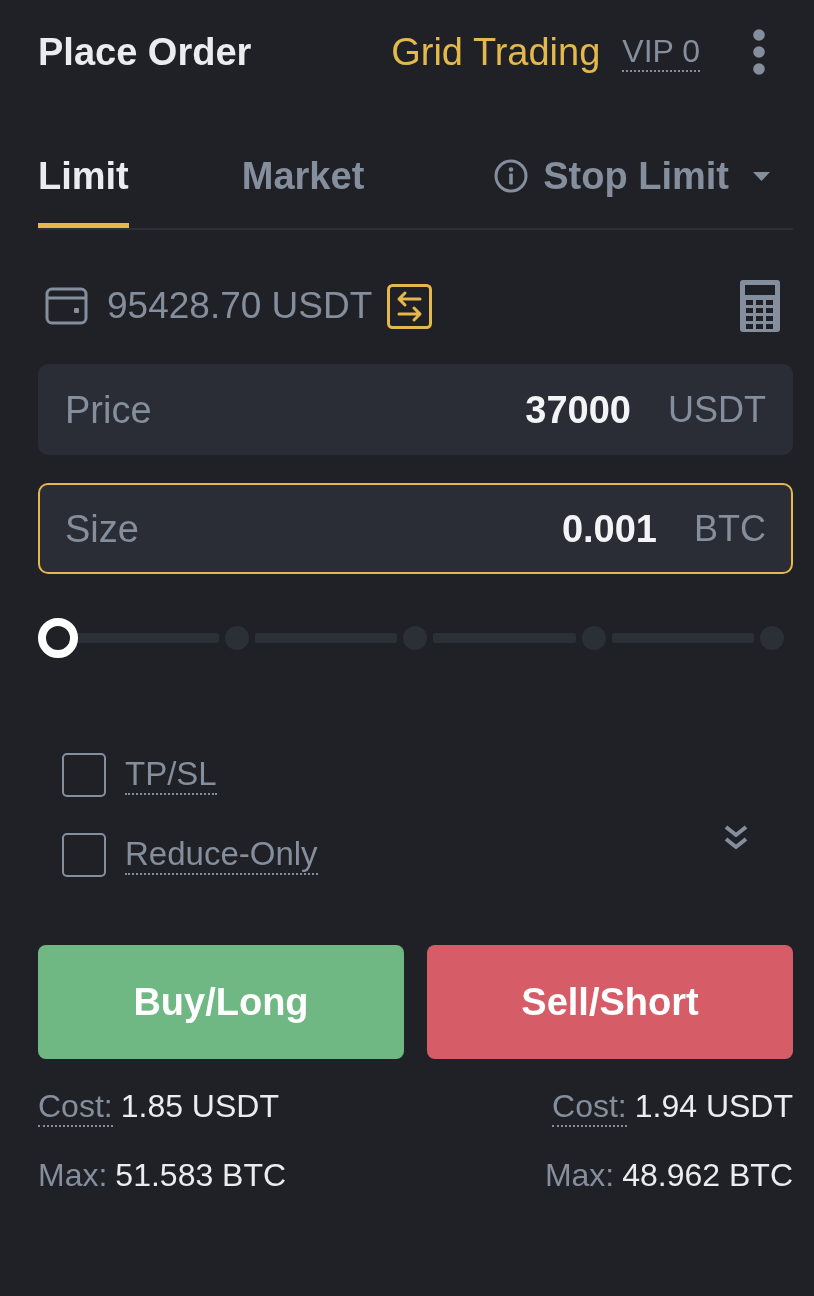 The width and height of the screenshot is (814, 1296). I want to click on slider-thumb, so click(58, 638).